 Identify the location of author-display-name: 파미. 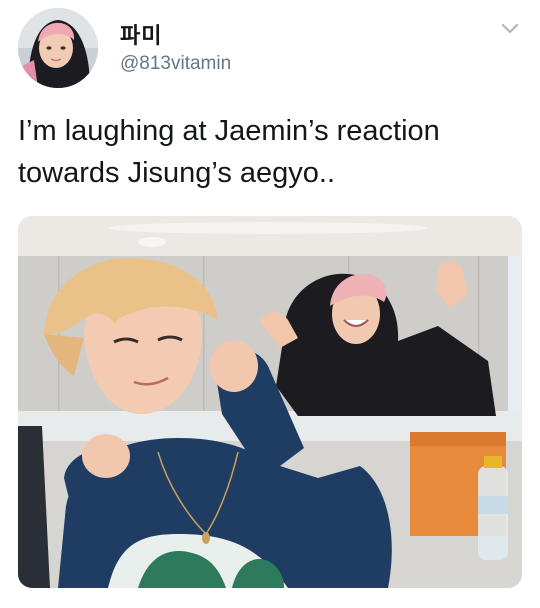
(141, 34).